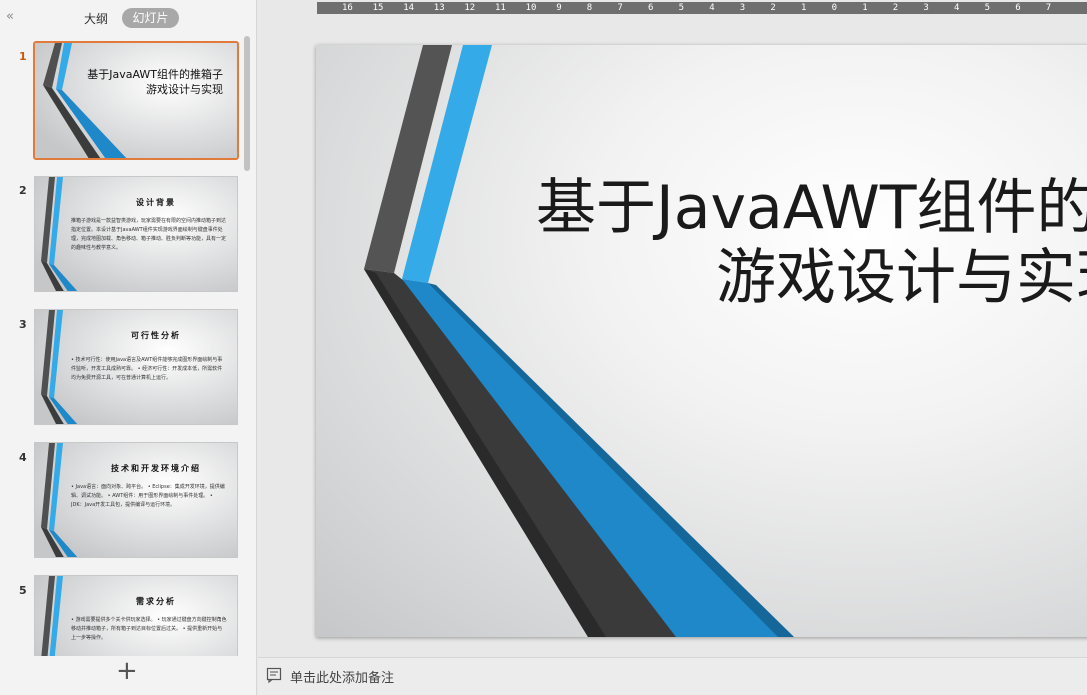 Image resolution: width=1087 pixels, height=695 pixels. I want to click on ruler-tick-label: 13, so click(439, 8).